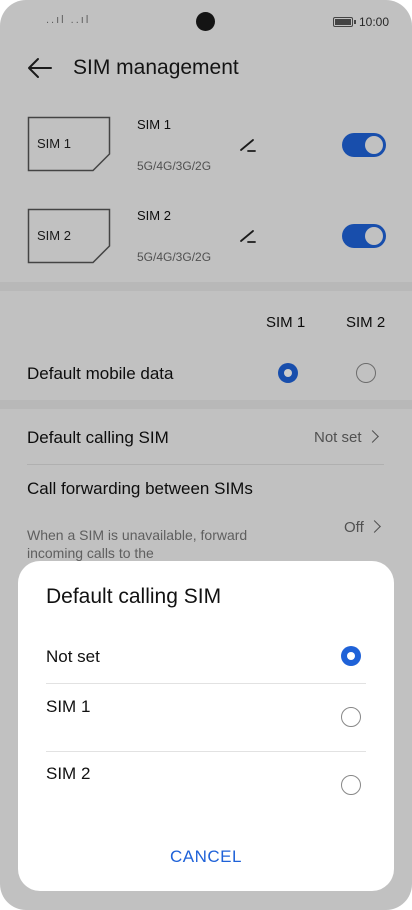  What do you see at coordinates (206, 857) in the screenshot?
I see `cancel-button: CANCEL` at bounding box center [206, 857].